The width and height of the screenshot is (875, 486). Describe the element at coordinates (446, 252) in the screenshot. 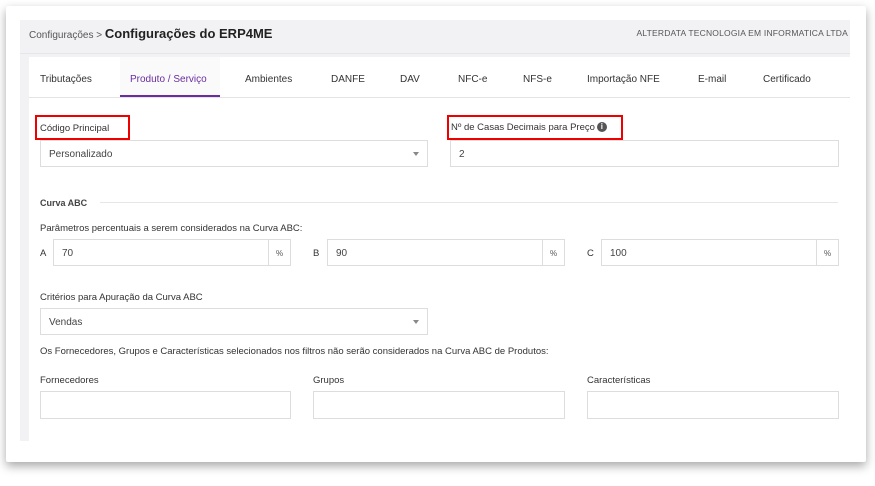

I see `b-input: 90 %` at that location.